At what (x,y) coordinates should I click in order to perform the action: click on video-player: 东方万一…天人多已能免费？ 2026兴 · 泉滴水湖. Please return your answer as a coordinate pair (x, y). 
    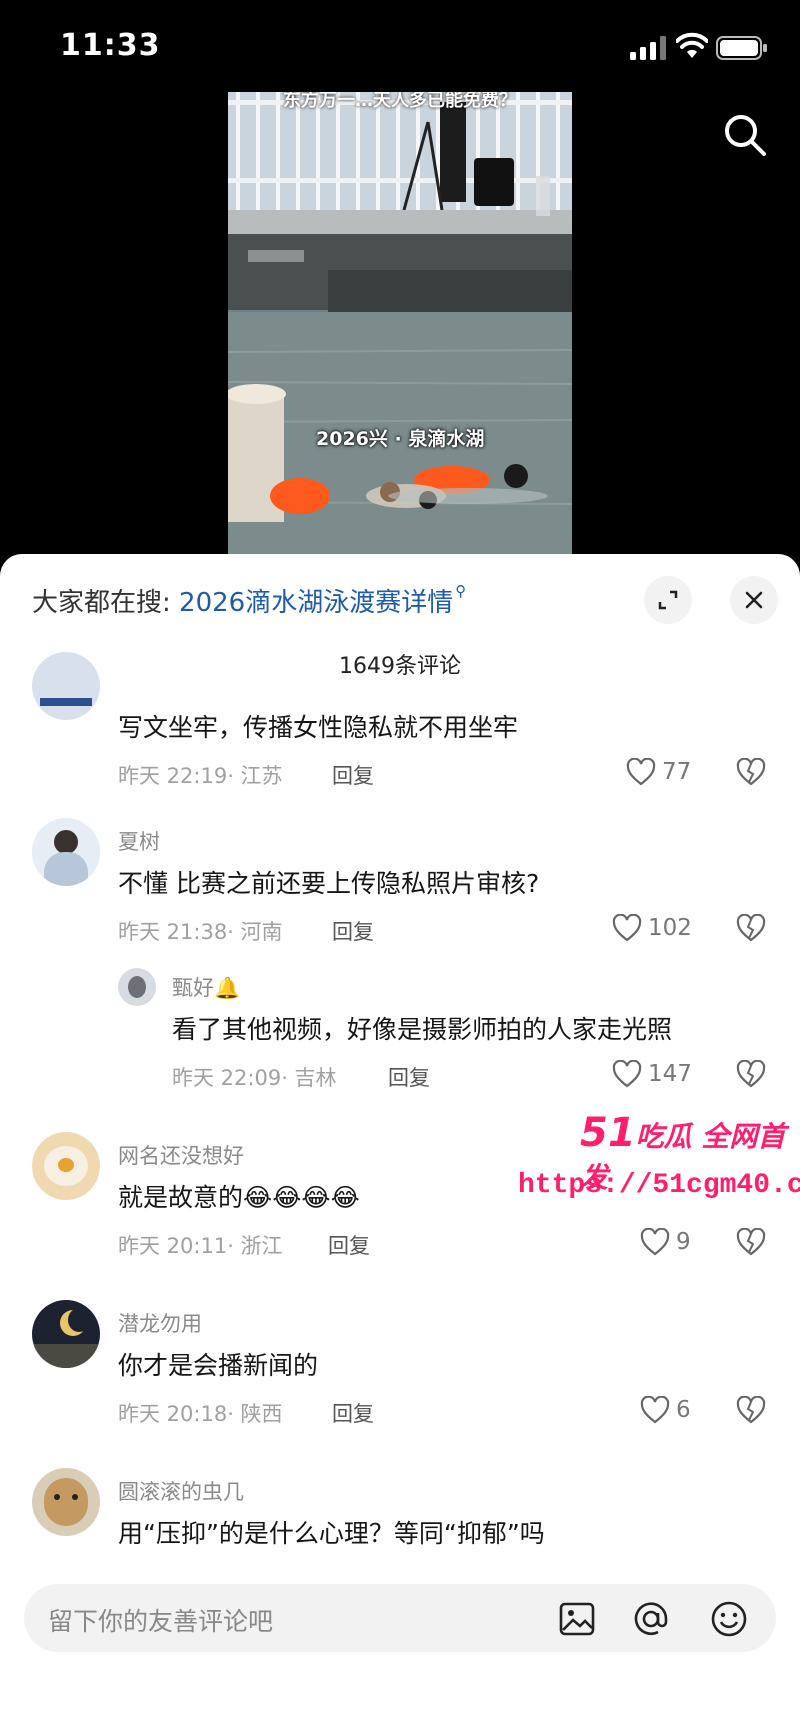
    Looking at the image, I should click on (400, 323).